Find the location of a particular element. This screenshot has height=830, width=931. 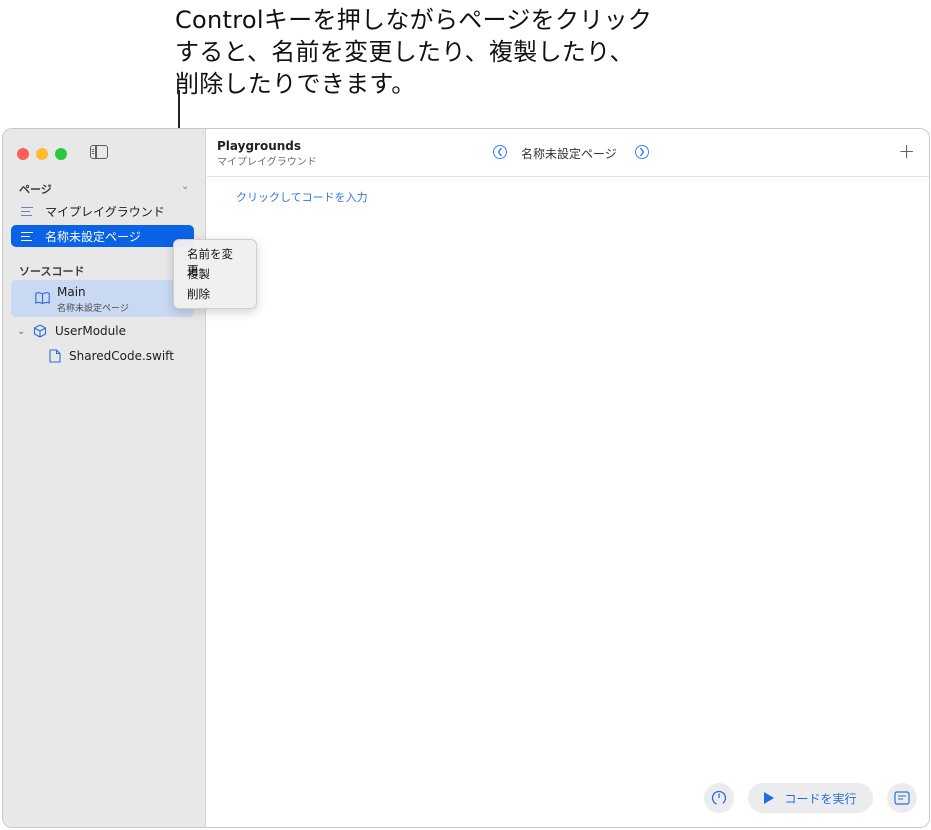

chevron-left-circle-icon: ❮ is located at coordinates (500, 152).